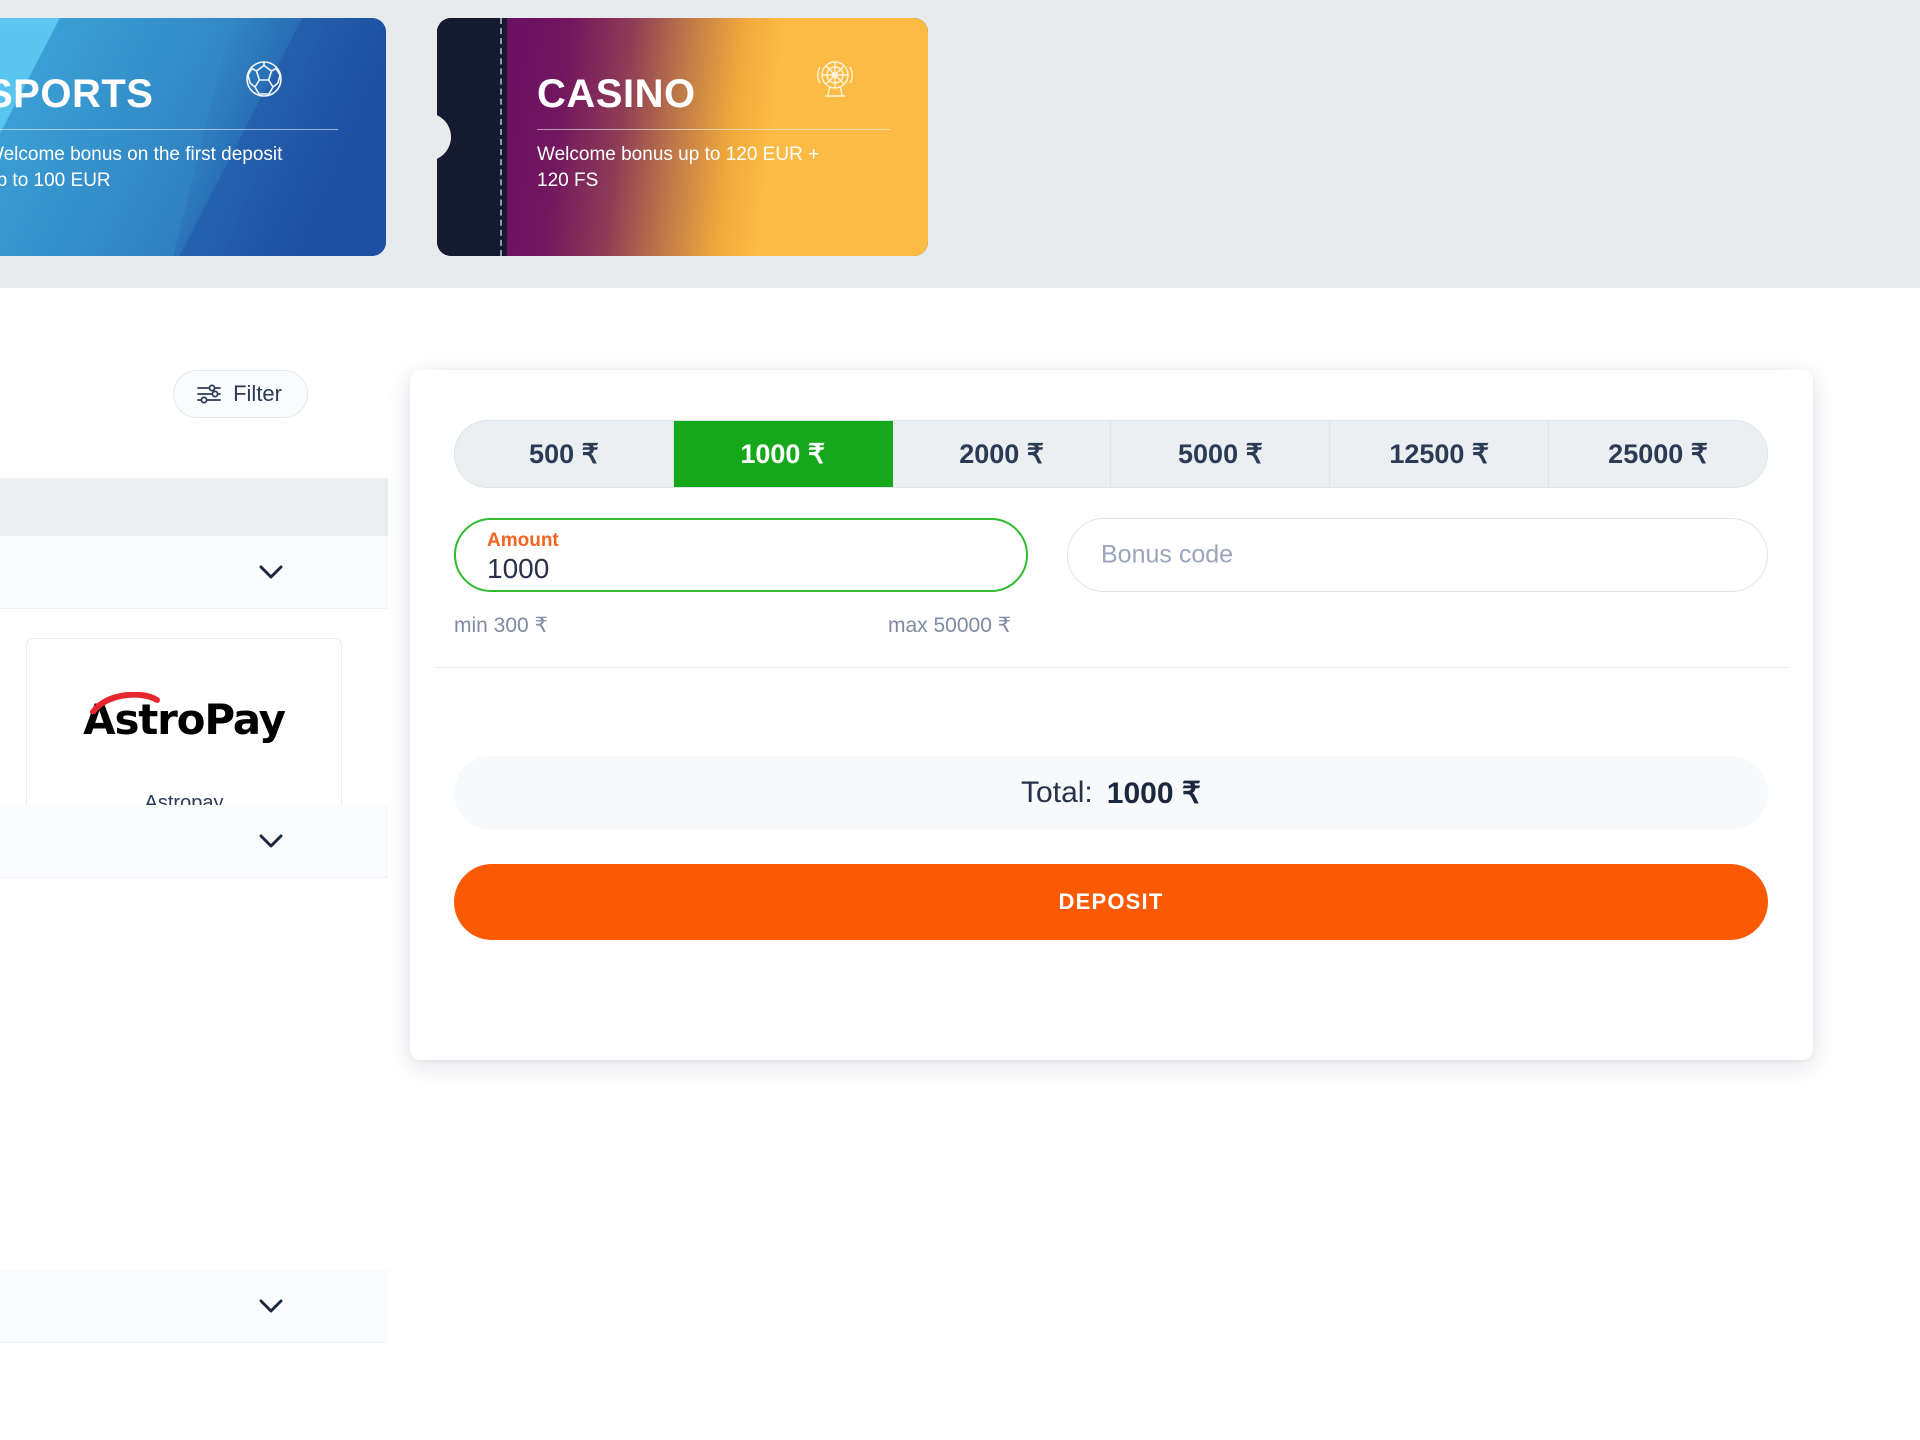 This screenshot has height=1440, width=1920. Describe the element at coordinates (1167, 554) in the screenshot. I see `bonus-code-placeholder: Bonus code` at that location.